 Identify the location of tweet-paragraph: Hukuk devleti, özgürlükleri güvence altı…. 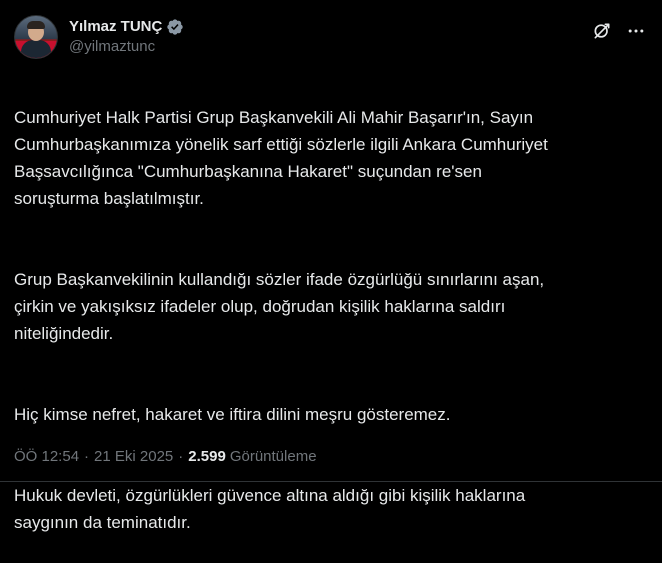
(270, 509).